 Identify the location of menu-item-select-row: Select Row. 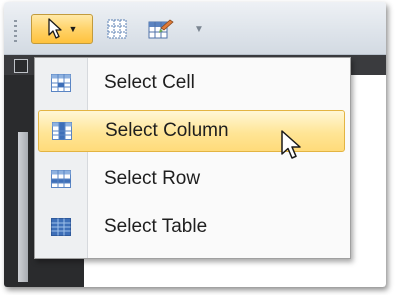
(191, 179).